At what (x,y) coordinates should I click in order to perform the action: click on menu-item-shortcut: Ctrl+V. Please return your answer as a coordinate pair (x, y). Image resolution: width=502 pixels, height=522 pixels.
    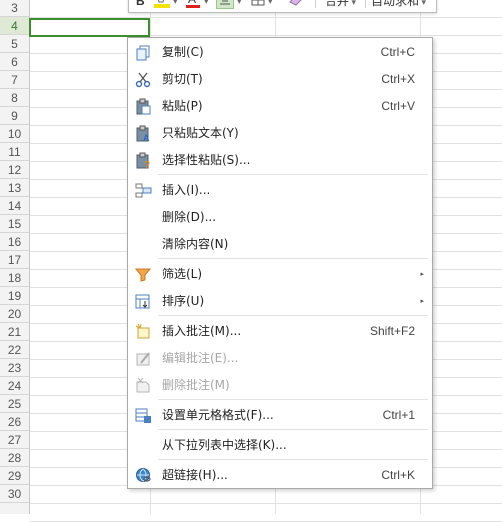
    Looking at the image, I should click on (398, 106).